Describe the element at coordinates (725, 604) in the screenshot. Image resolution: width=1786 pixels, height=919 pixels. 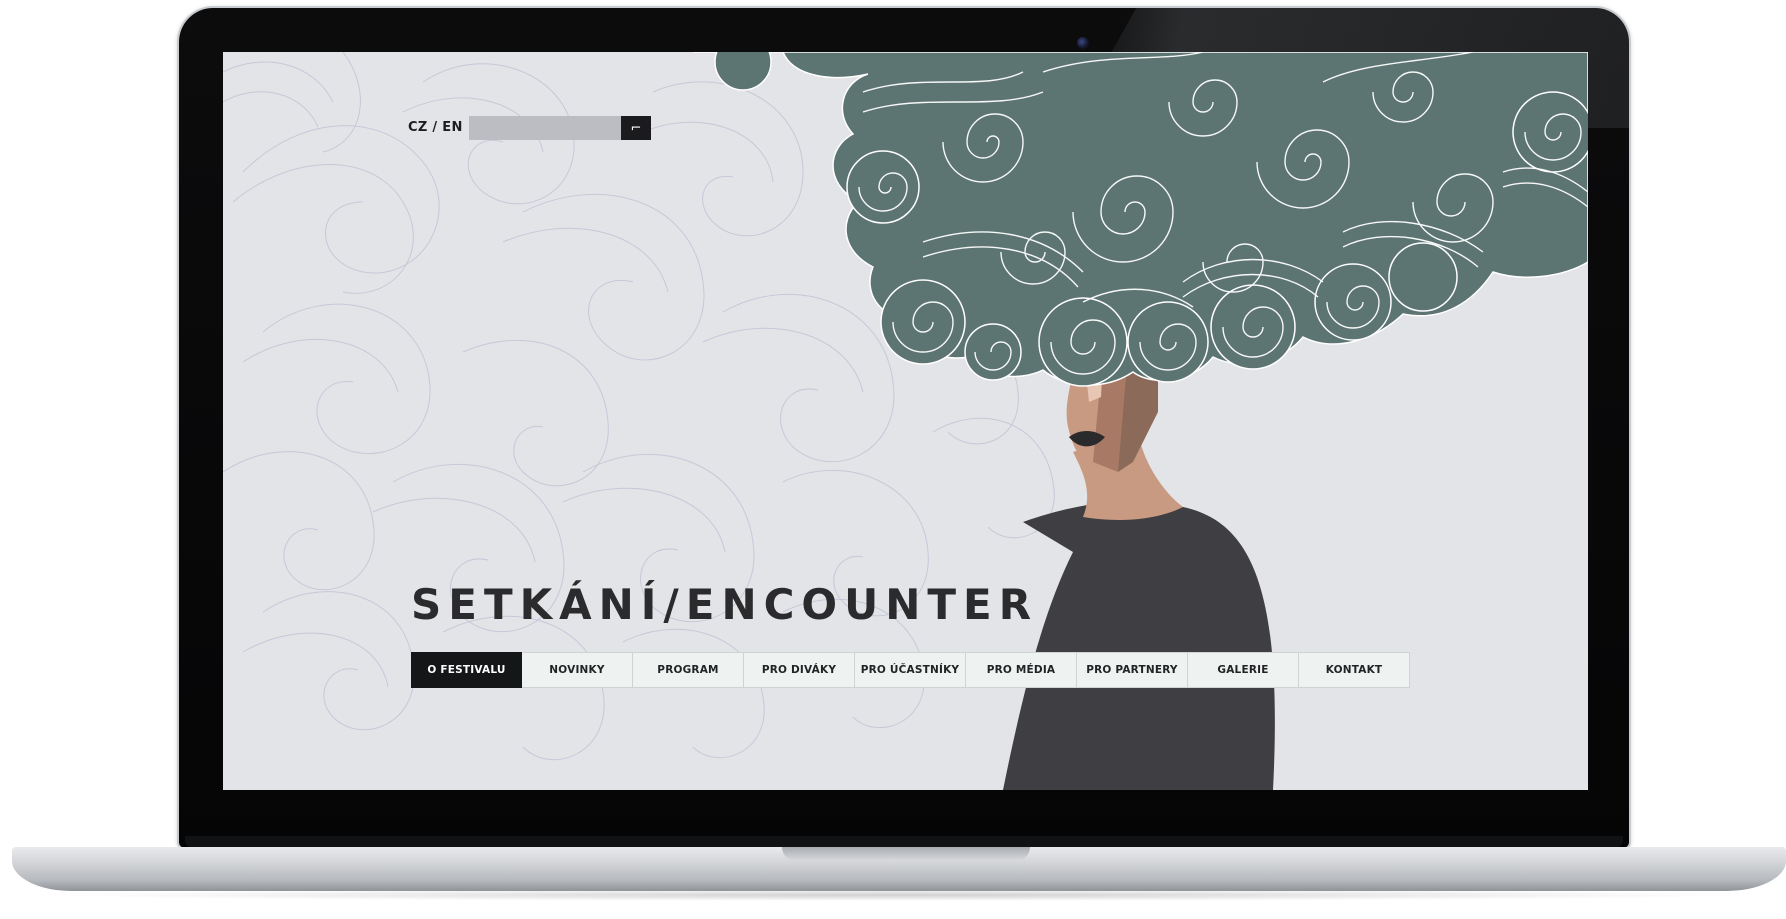
I see `site-title: SETKÁNÍ/ENCOUNTER` at that location.